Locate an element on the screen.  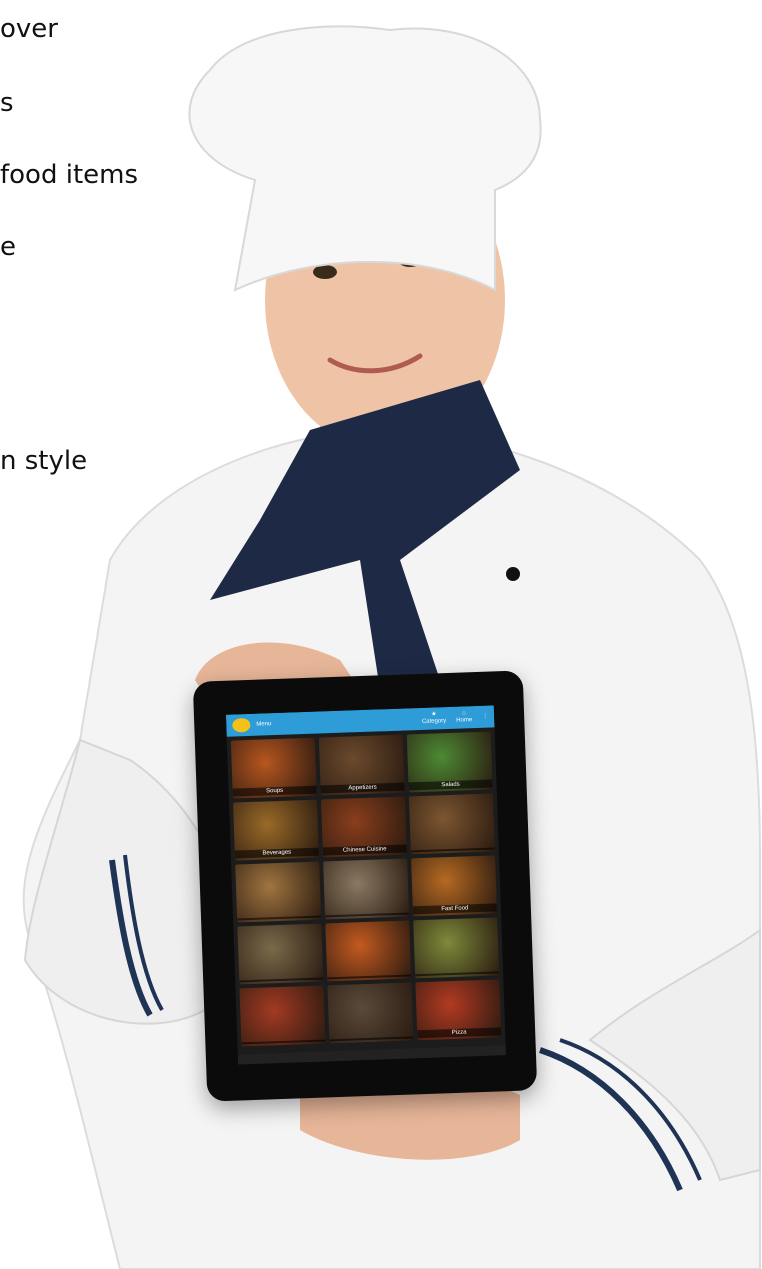
menu-tile-label: Pizza is located at coordinates (459, 1033).